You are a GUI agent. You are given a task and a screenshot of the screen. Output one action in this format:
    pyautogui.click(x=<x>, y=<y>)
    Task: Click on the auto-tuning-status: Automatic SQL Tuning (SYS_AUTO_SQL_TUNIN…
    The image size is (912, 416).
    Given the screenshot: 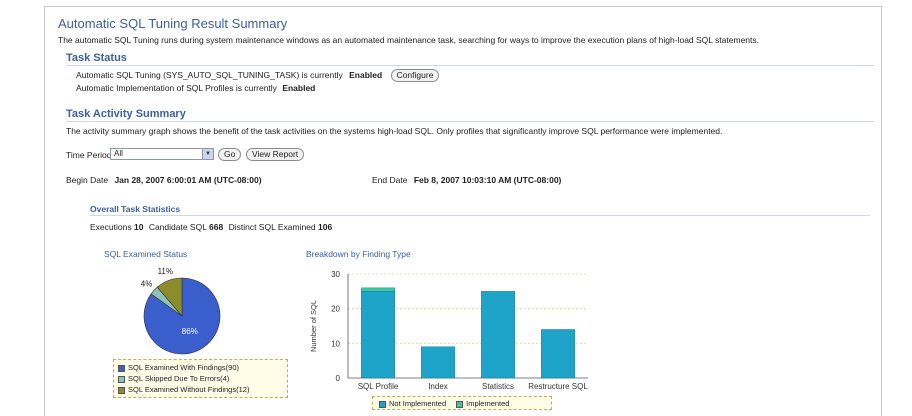 What is the action you would take?
    pyautogui.click(x=258, y=75)
    